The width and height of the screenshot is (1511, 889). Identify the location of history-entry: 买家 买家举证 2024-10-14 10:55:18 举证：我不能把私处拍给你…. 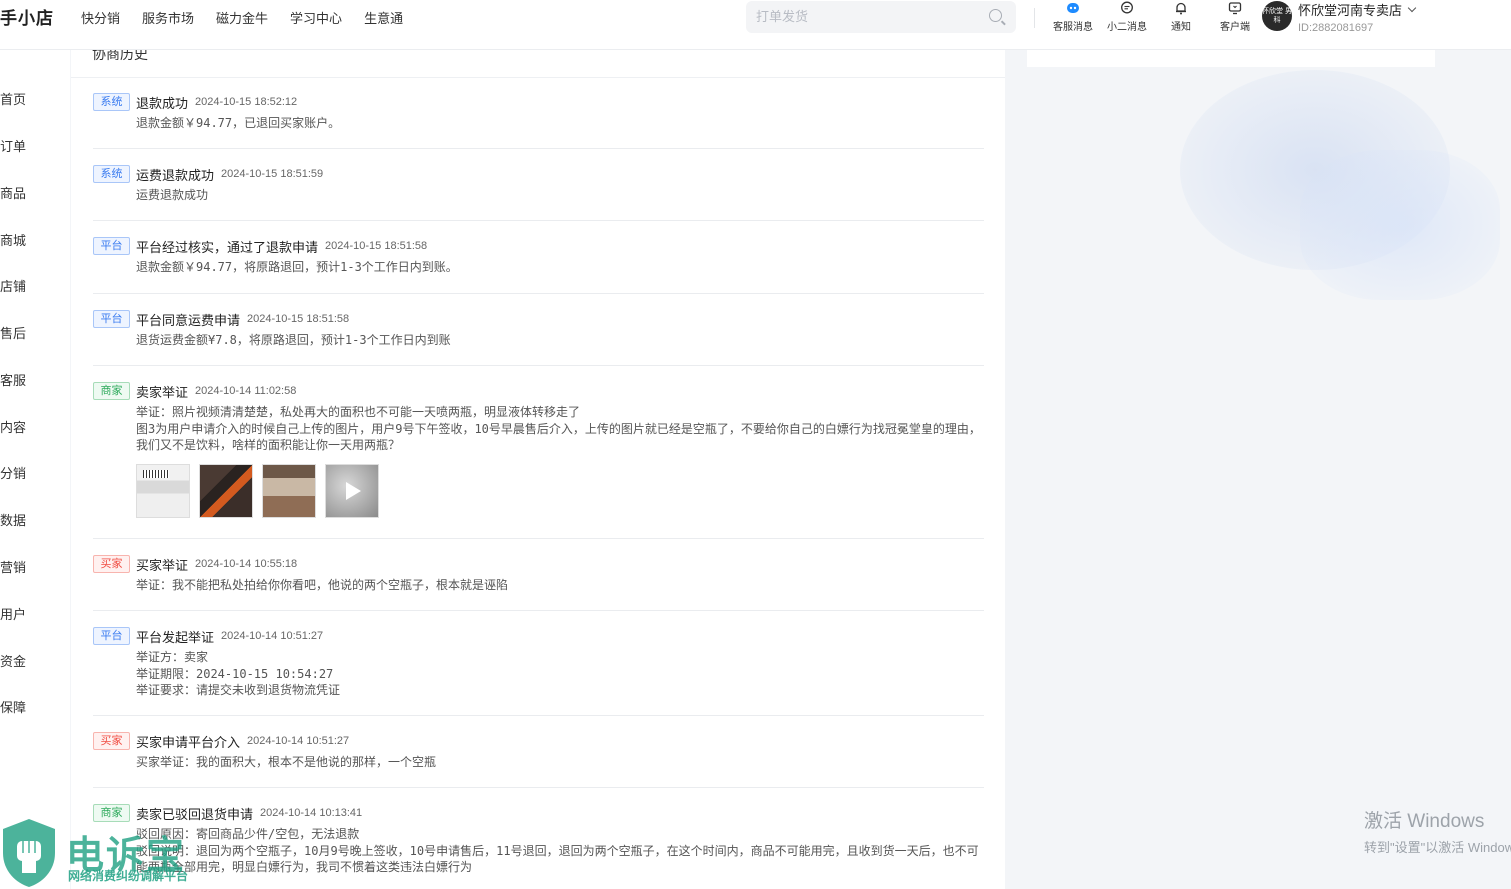
(538, 582).